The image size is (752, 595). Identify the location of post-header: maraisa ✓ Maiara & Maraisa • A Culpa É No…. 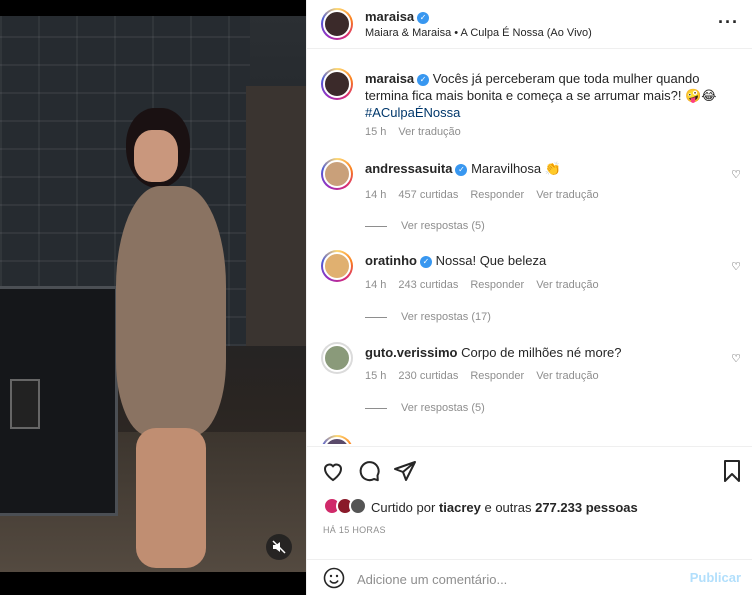
(529, 24).